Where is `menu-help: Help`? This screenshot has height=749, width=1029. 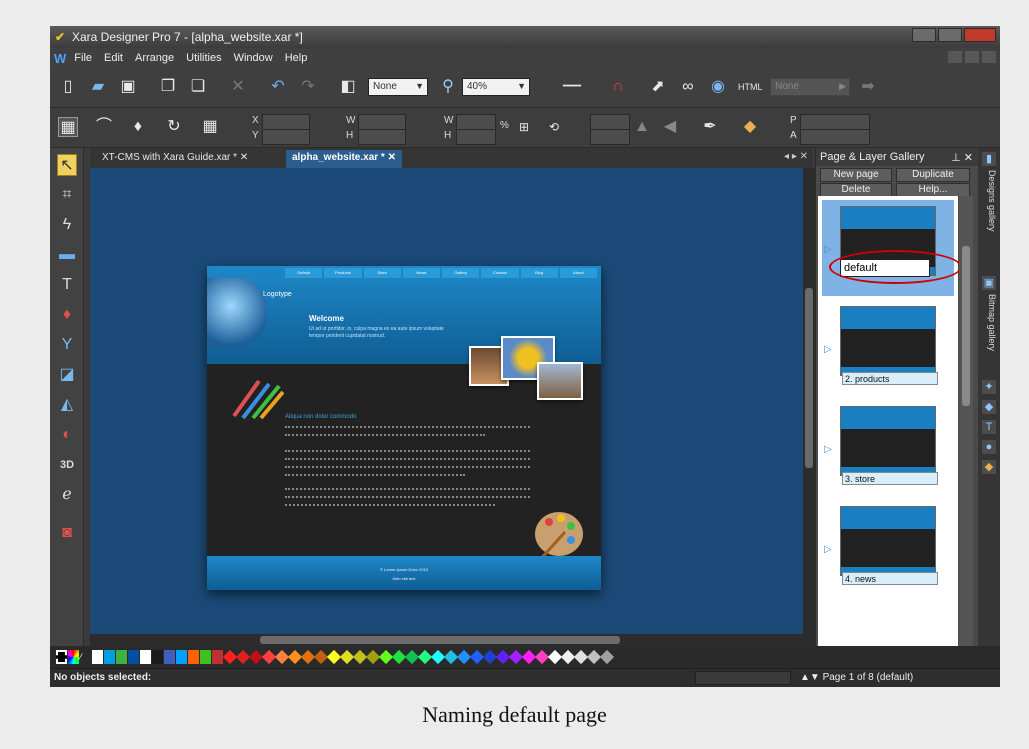
menu-help: Help is located at coordinates (296, 58).